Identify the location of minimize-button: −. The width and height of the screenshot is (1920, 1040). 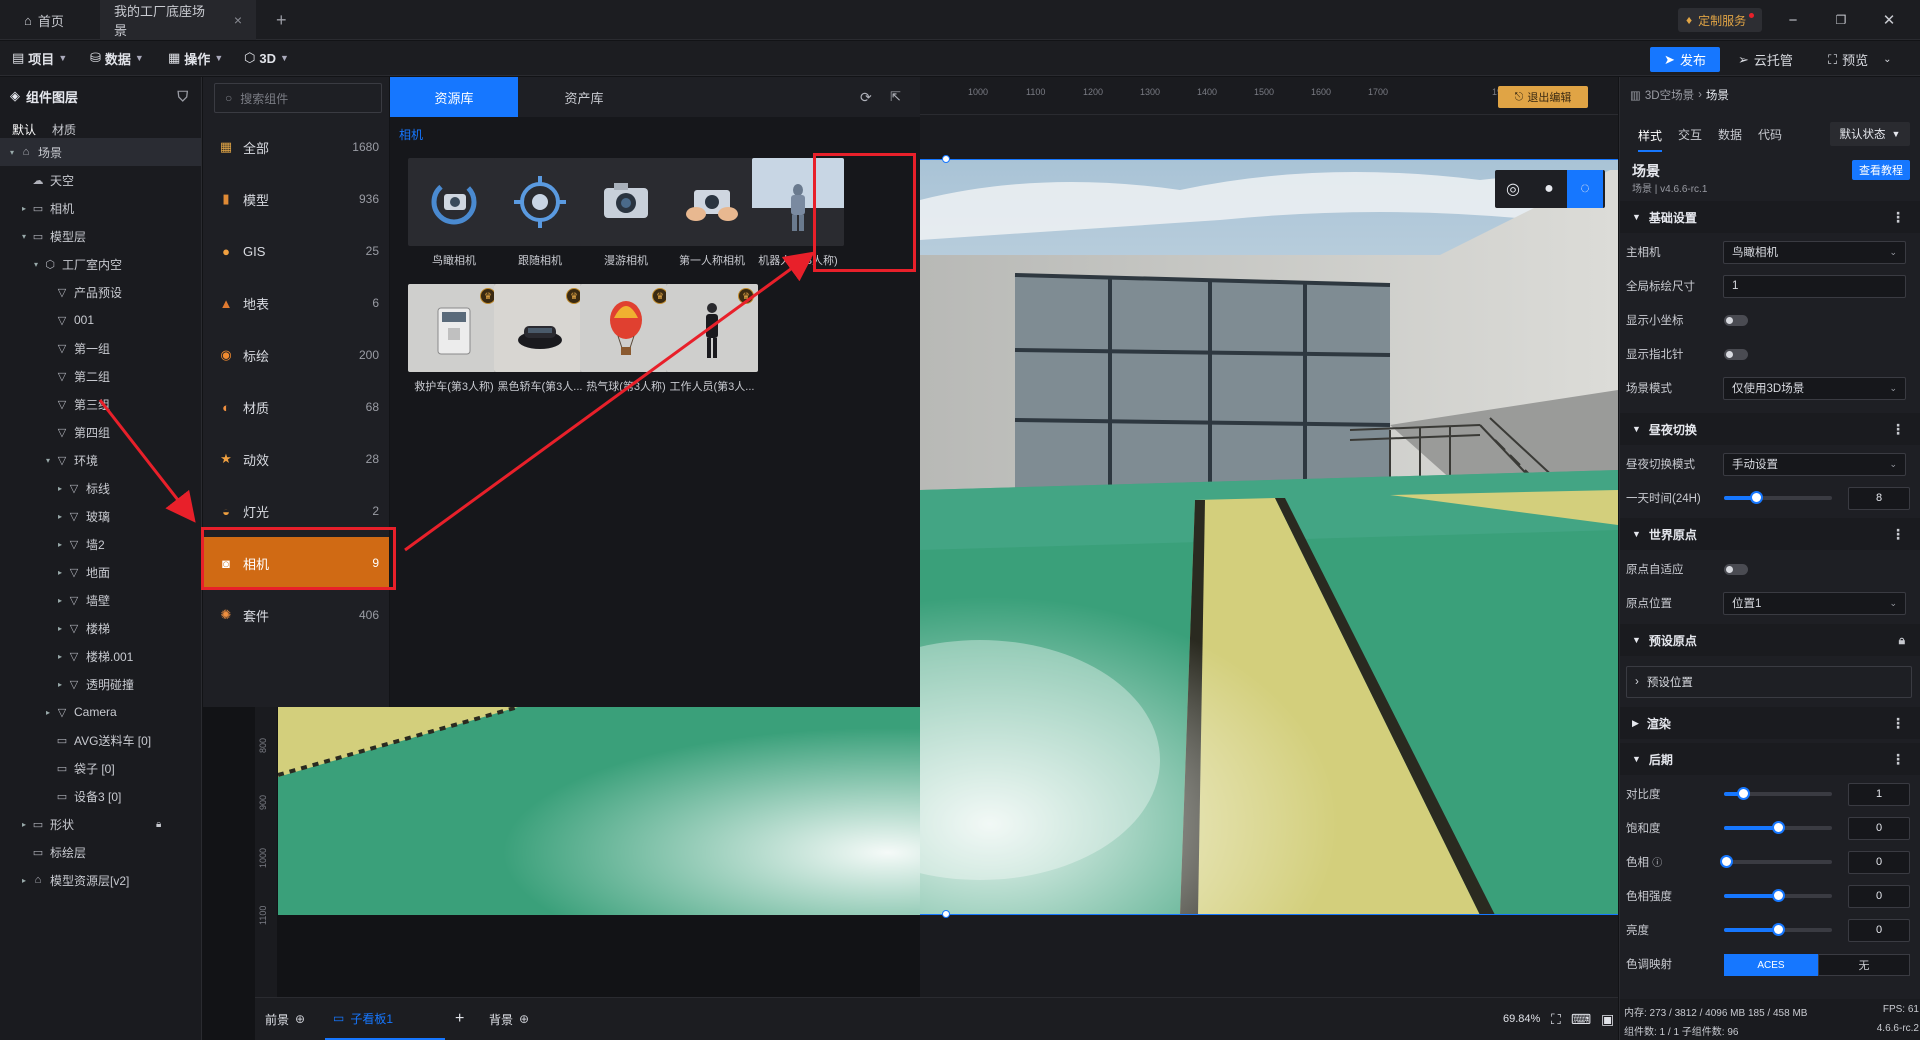
(1793, 20).